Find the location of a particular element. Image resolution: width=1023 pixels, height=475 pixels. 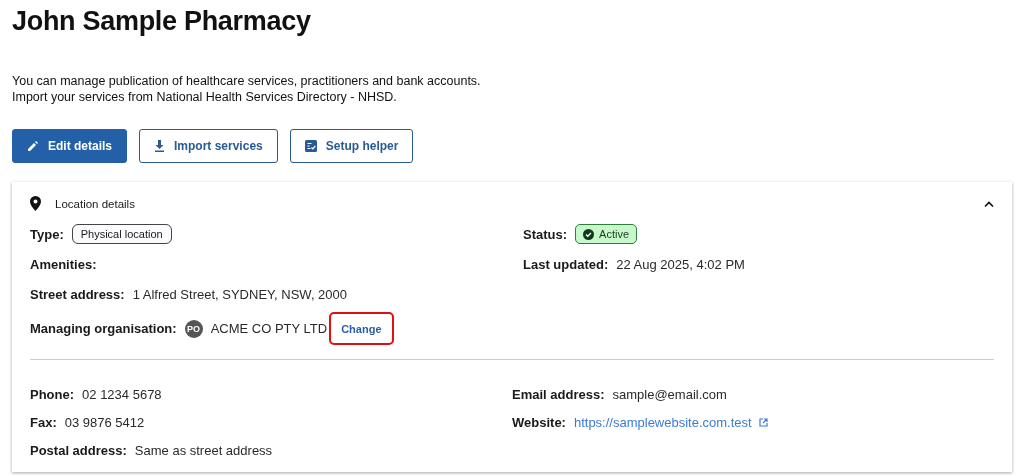

edit-button: Edit details is located at coordinates (69, 146).